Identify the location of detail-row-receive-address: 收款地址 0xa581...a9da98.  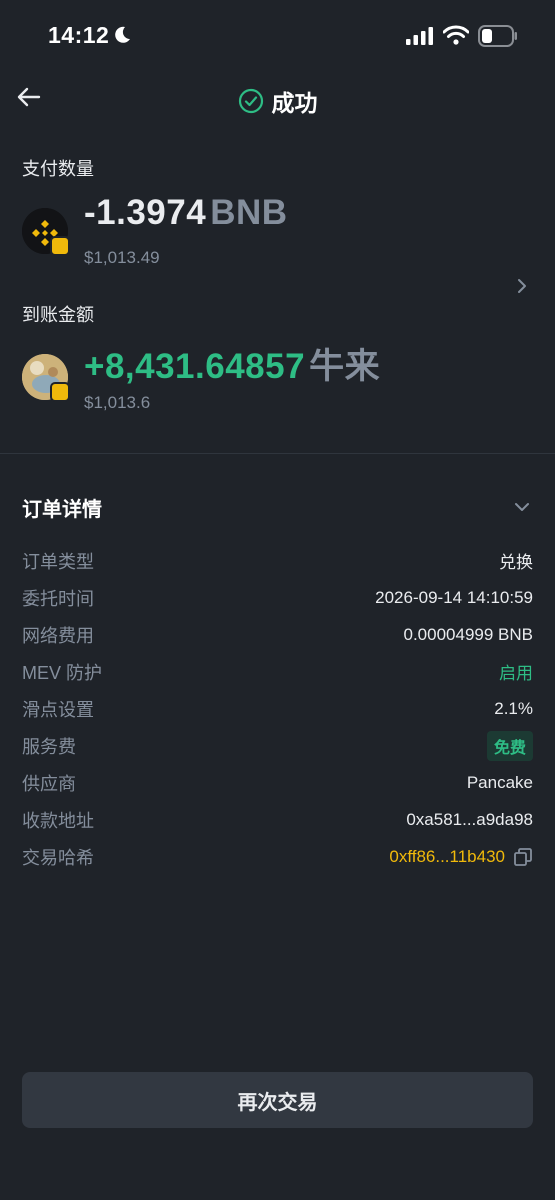
(277, 819).